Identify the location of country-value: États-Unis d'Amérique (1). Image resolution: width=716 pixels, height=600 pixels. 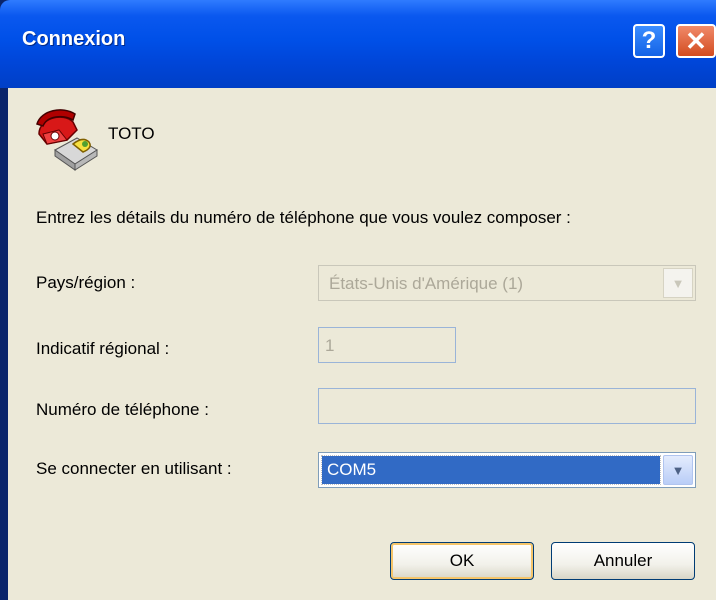
(426, 283).